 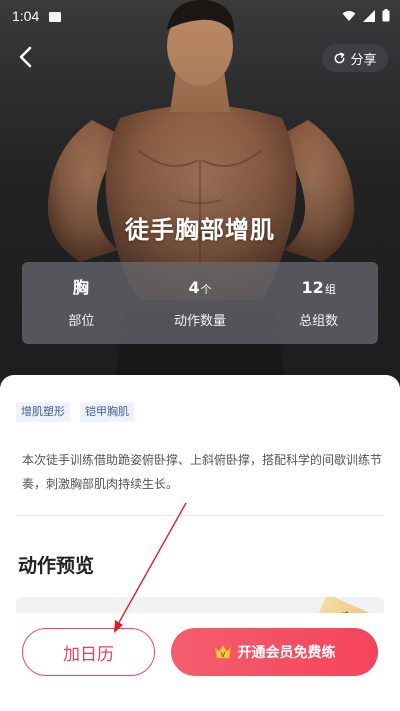 What do you see at coordinates (318, 303) in the screenshot?
I see `stat-total-sets: 12组 总组数` at bounding box center [318, 303].